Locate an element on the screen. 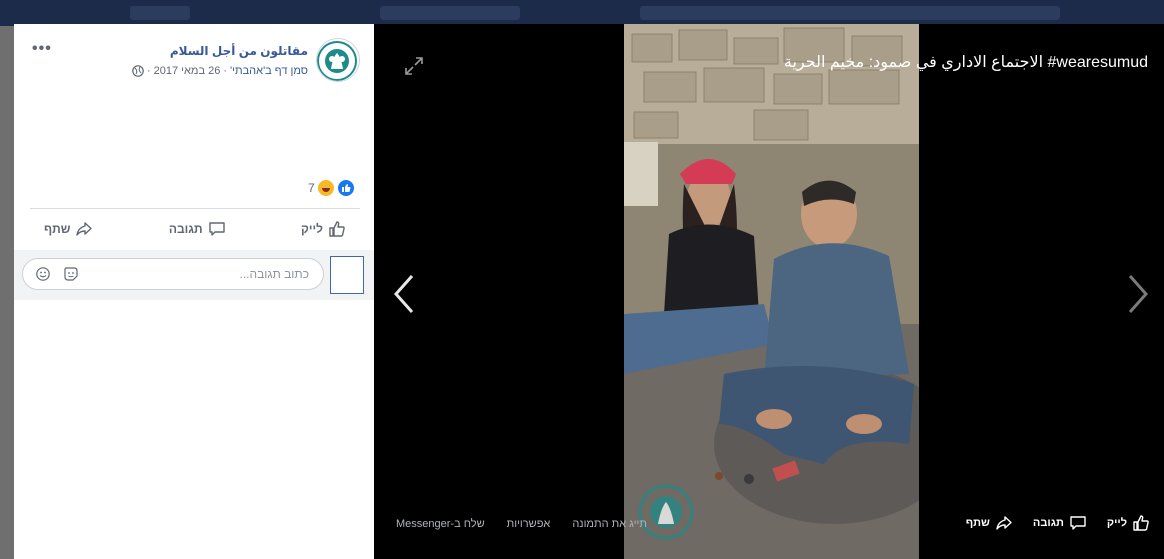  like-label: לייק is located at coordinates (312, 229).